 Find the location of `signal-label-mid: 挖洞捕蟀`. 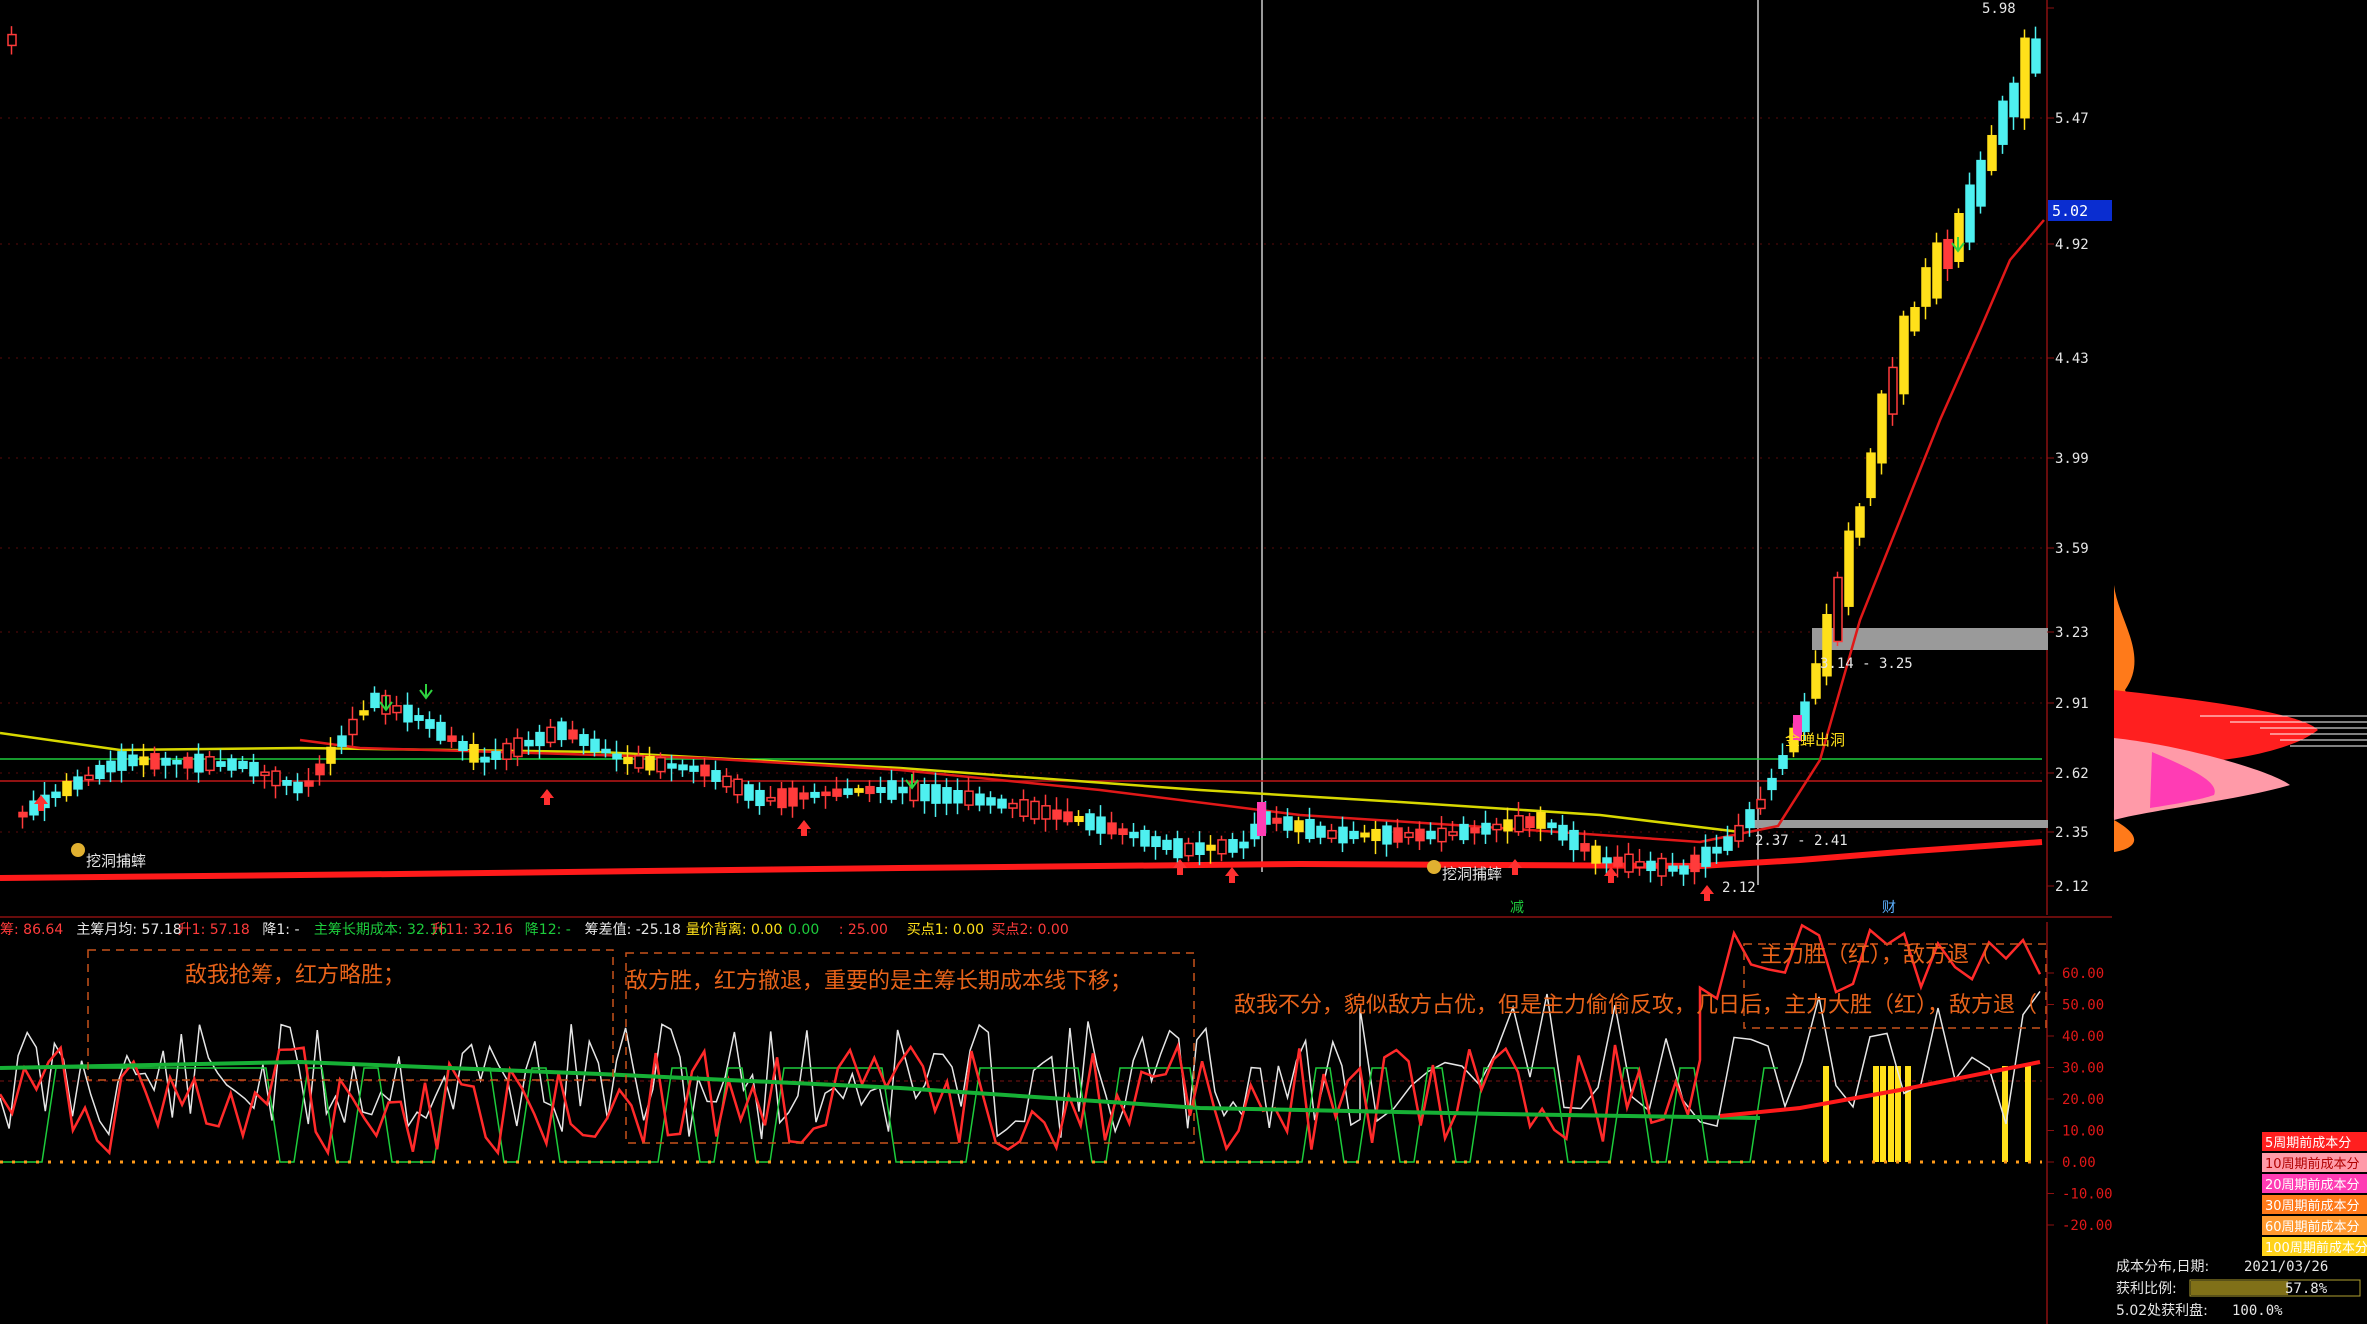

signal-label-mid: 挖洞捕蟀 is located at coordinates (1472, 874).